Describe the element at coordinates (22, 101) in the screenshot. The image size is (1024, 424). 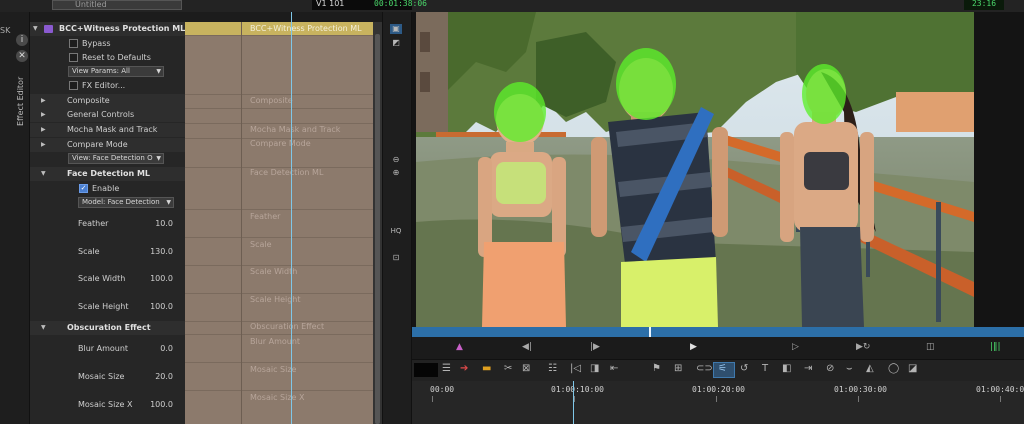
I see `effect-editor-tab: Effect Editor` at that location.